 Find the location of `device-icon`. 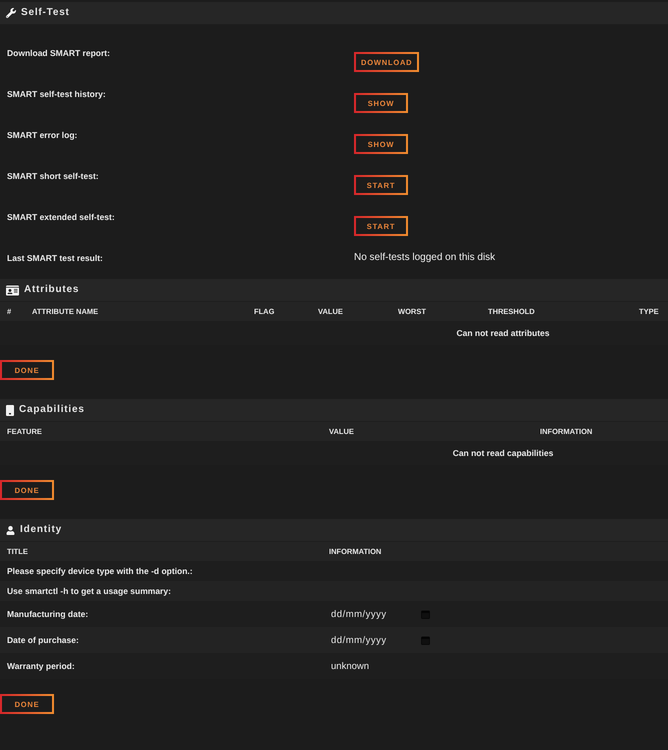

device-icon is located at coordinates (10, 410).